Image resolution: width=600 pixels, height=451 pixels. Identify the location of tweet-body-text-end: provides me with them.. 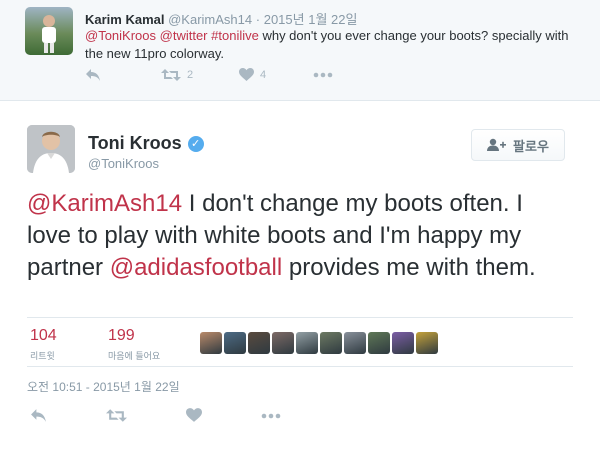
(409, 267).